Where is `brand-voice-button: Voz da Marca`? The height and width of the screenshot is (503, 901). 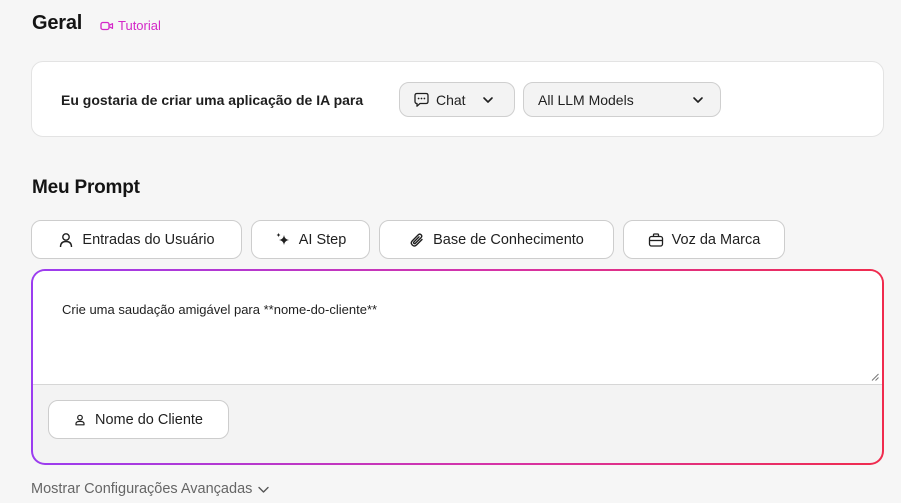
brand-voice-button: Voz da Marca is located at coordinates (704, 239).